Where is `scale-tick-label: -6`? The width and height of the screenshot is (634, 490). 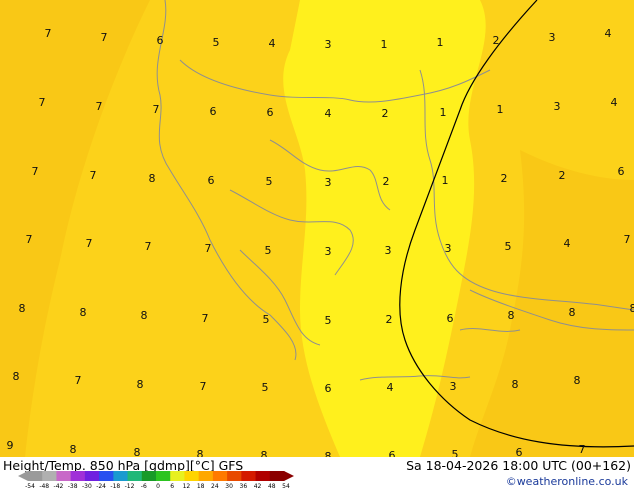
scale-tick-label: -6 is located at coordinates (143, 486).